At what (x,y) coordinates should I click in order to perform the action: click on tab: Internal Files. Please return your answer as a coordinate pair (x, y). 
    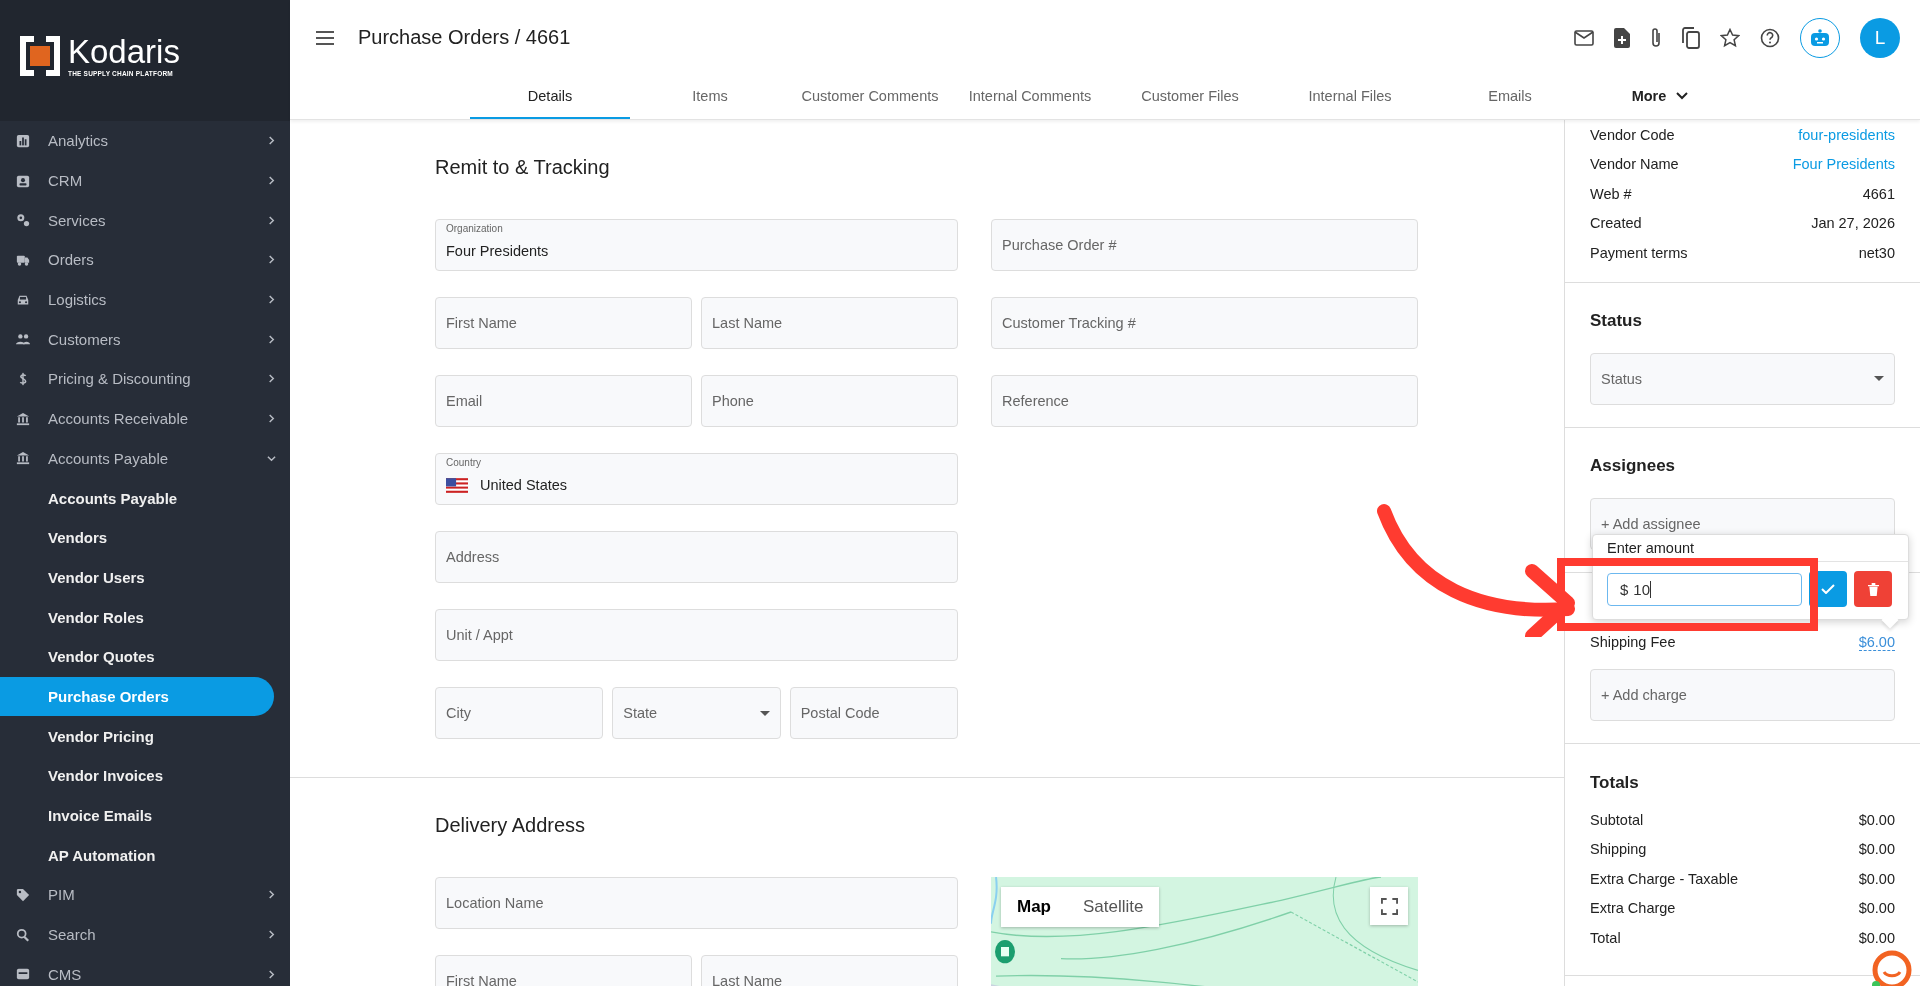
    Looking at the image, I should click on (1350, 97).